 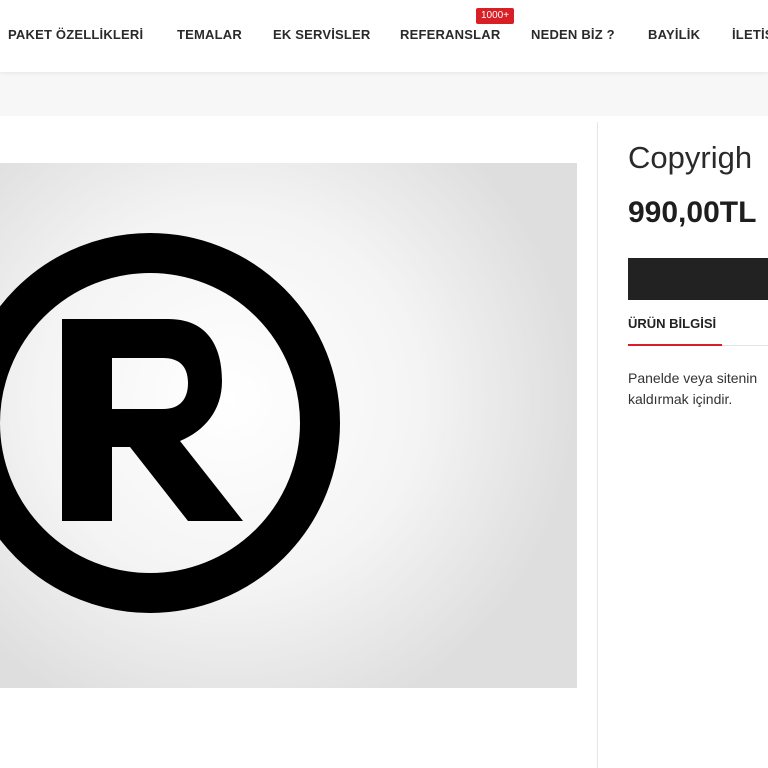 I want to click on nav-item-ek-servisler: EK SERVİSLER, so click(x=322, y=34).